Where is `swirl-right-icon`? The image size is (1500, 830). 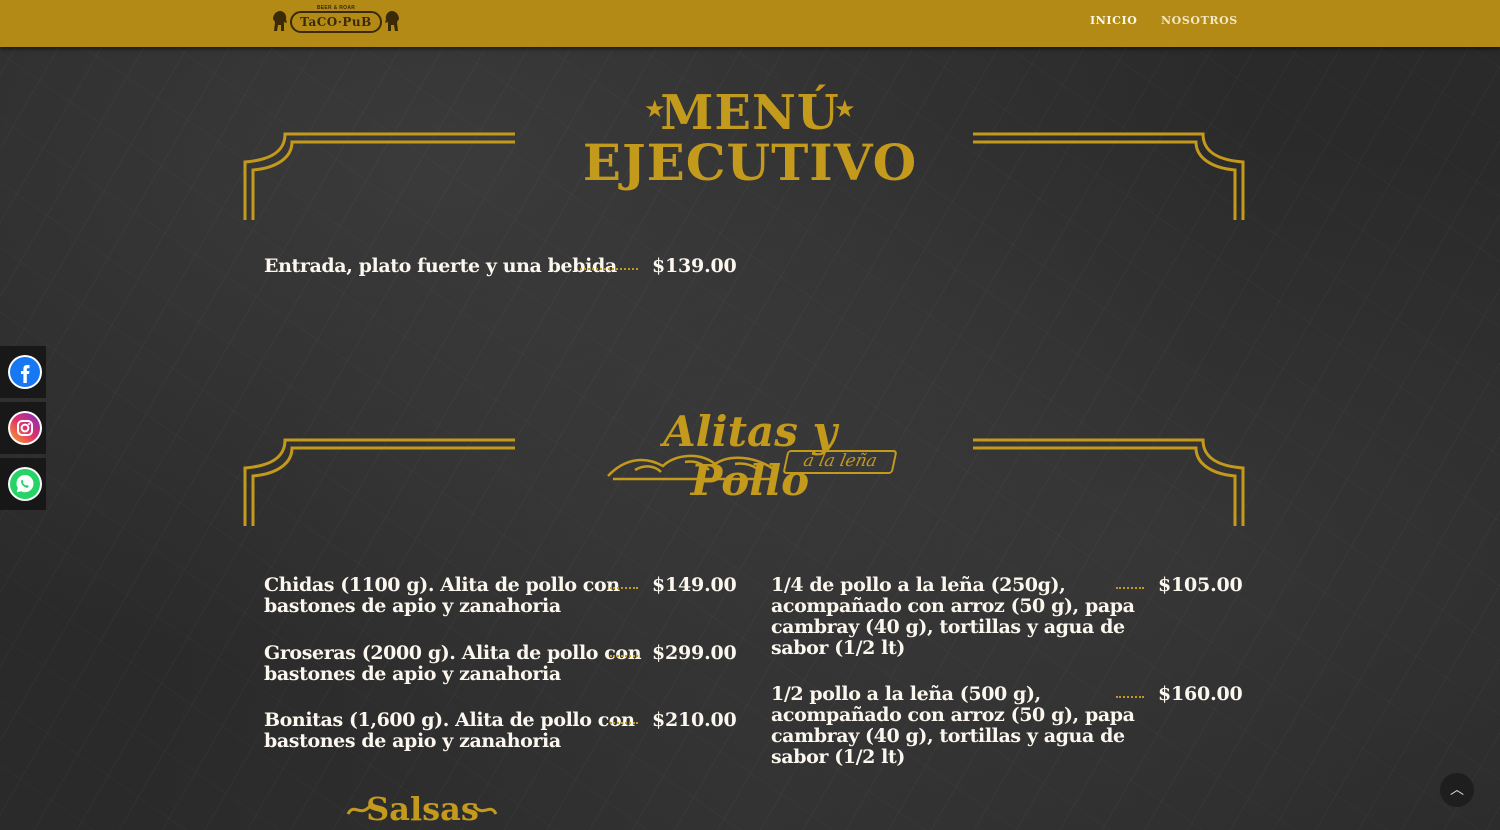 swirl-right-icon is located at coordinates (485, 809).